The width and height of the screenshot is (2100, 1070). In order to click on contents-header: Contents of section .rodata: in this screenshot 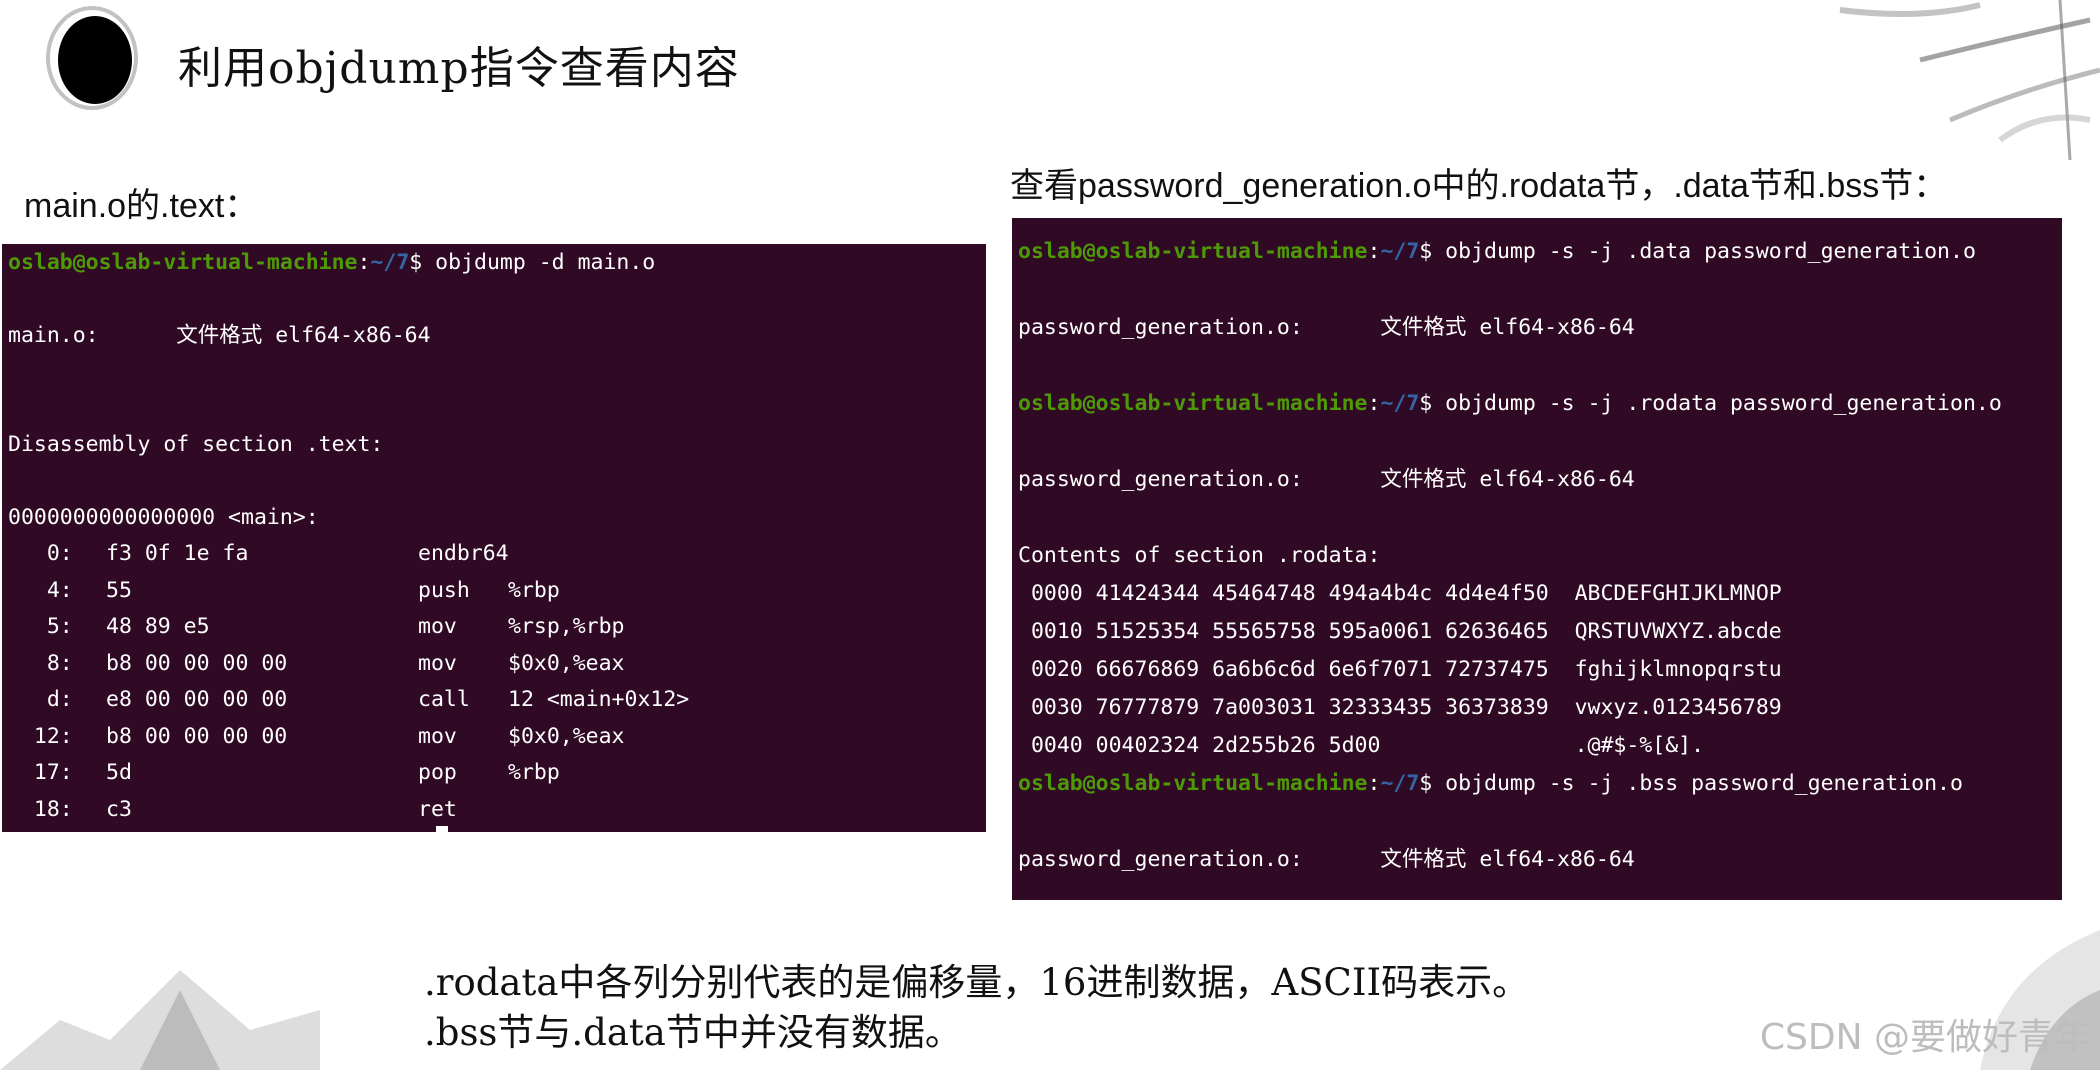, I will do `click(1199, 555)`.